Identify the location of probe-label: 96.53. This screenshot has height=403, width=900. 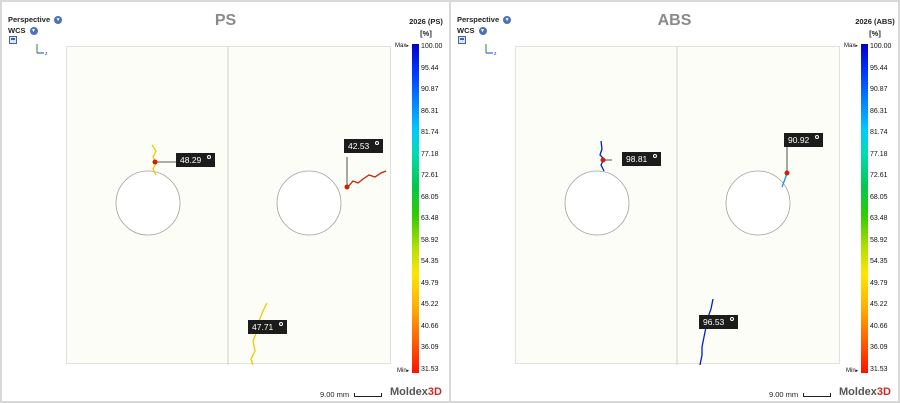
(719, 322).